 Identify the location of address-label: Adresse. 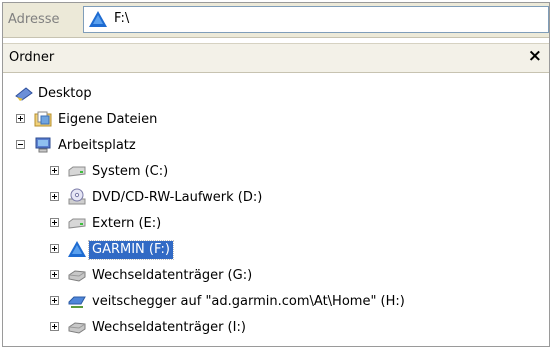
(34, 19).